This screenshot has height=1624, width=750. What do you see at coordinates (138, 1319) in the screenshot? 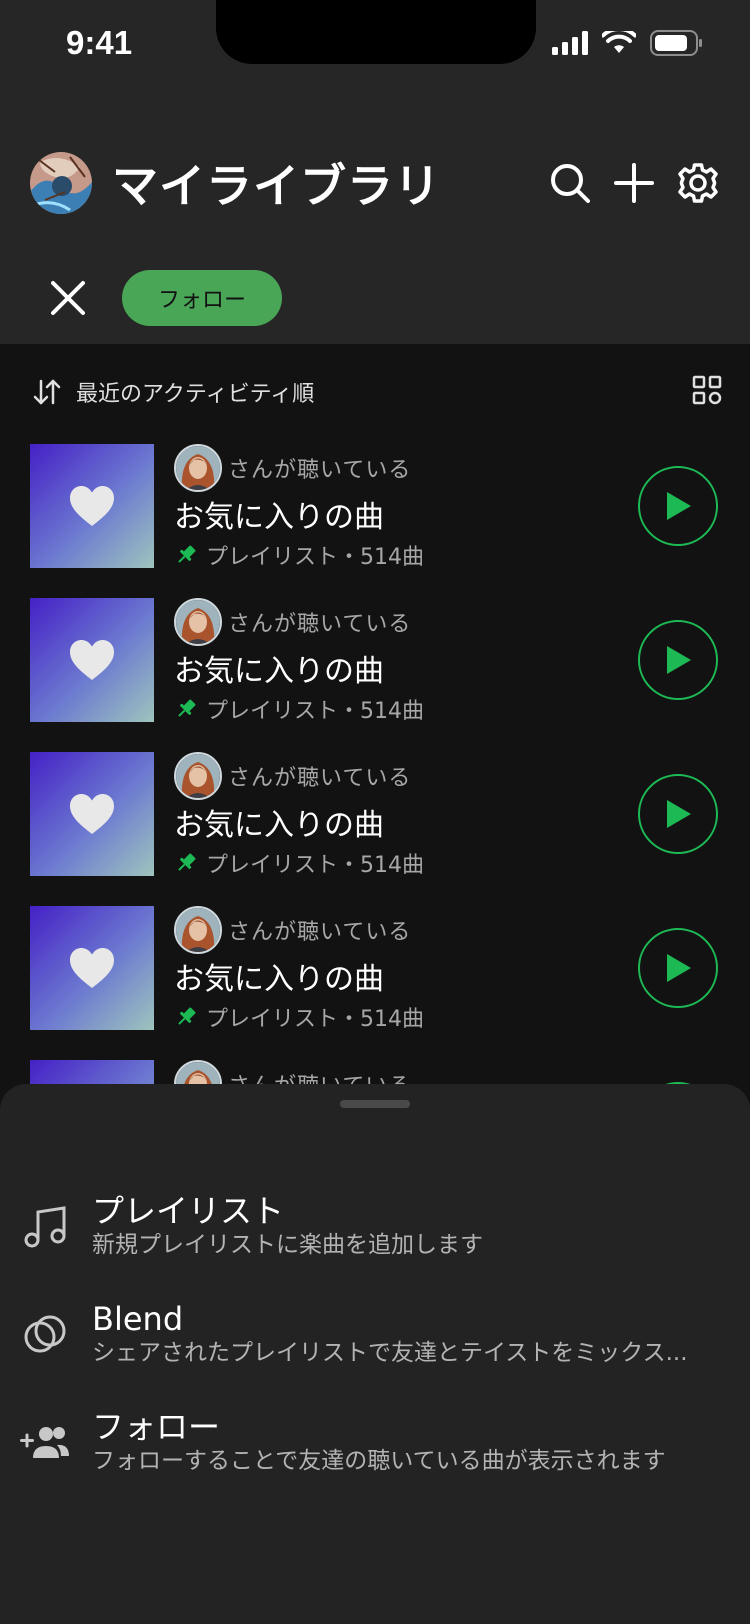
I see `option-title: Blend` at bounding box center [138, 1319].